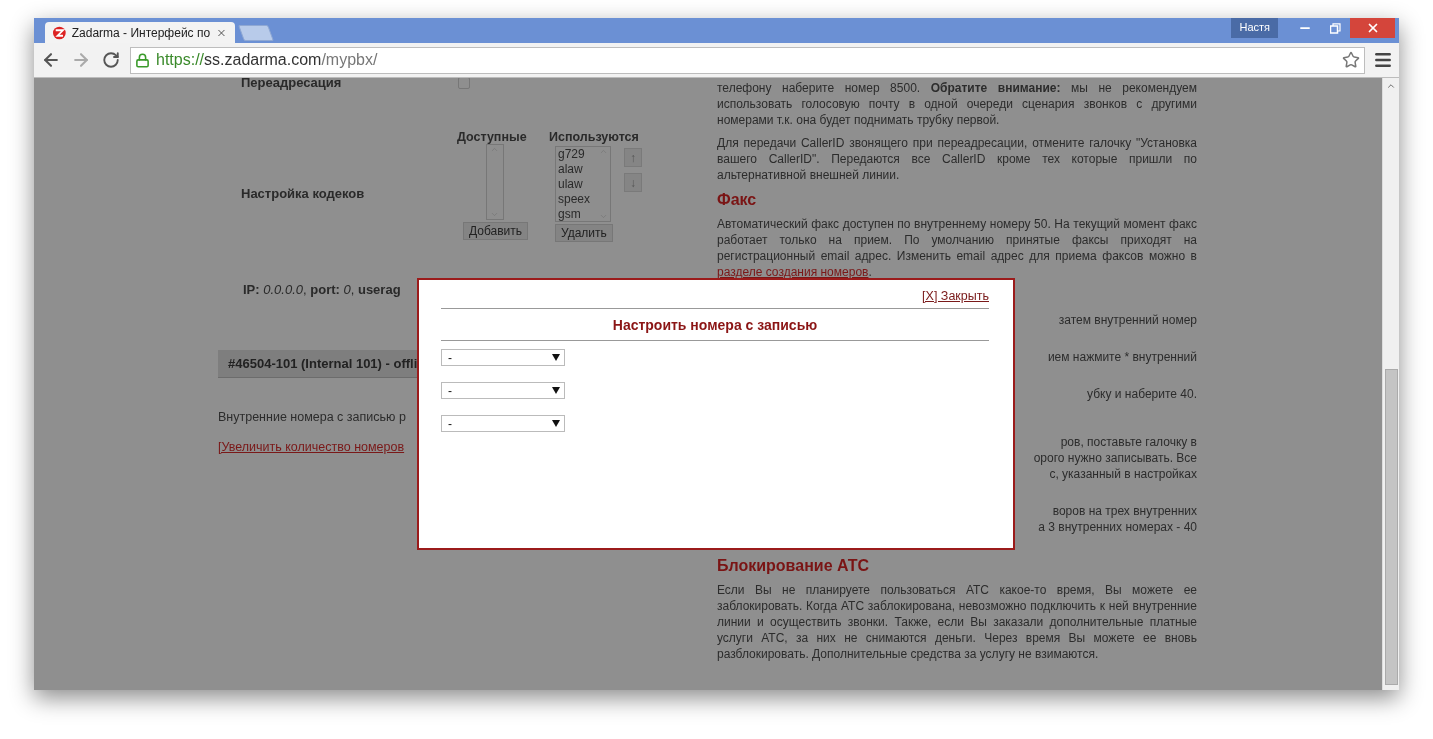 The image size is (1433, 739). What do you see at coordinates (256, 33) in the screenshot?
I see `new-tab-button` at bounding box center [256, 33].